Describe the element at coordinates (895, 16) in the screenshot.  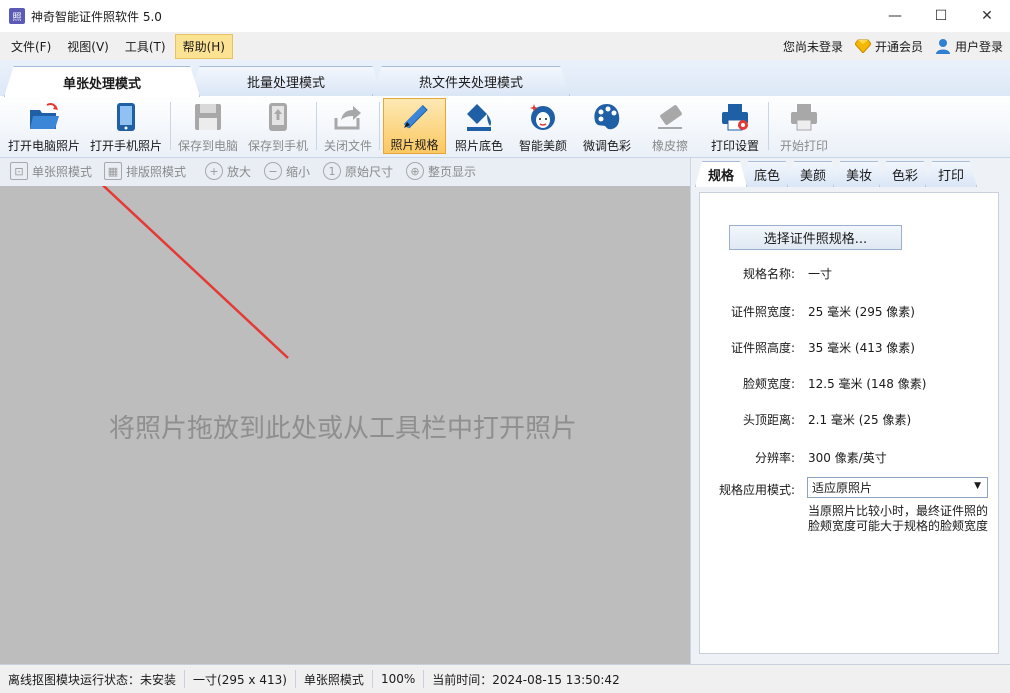
I see `minimize-button: —` at that location.